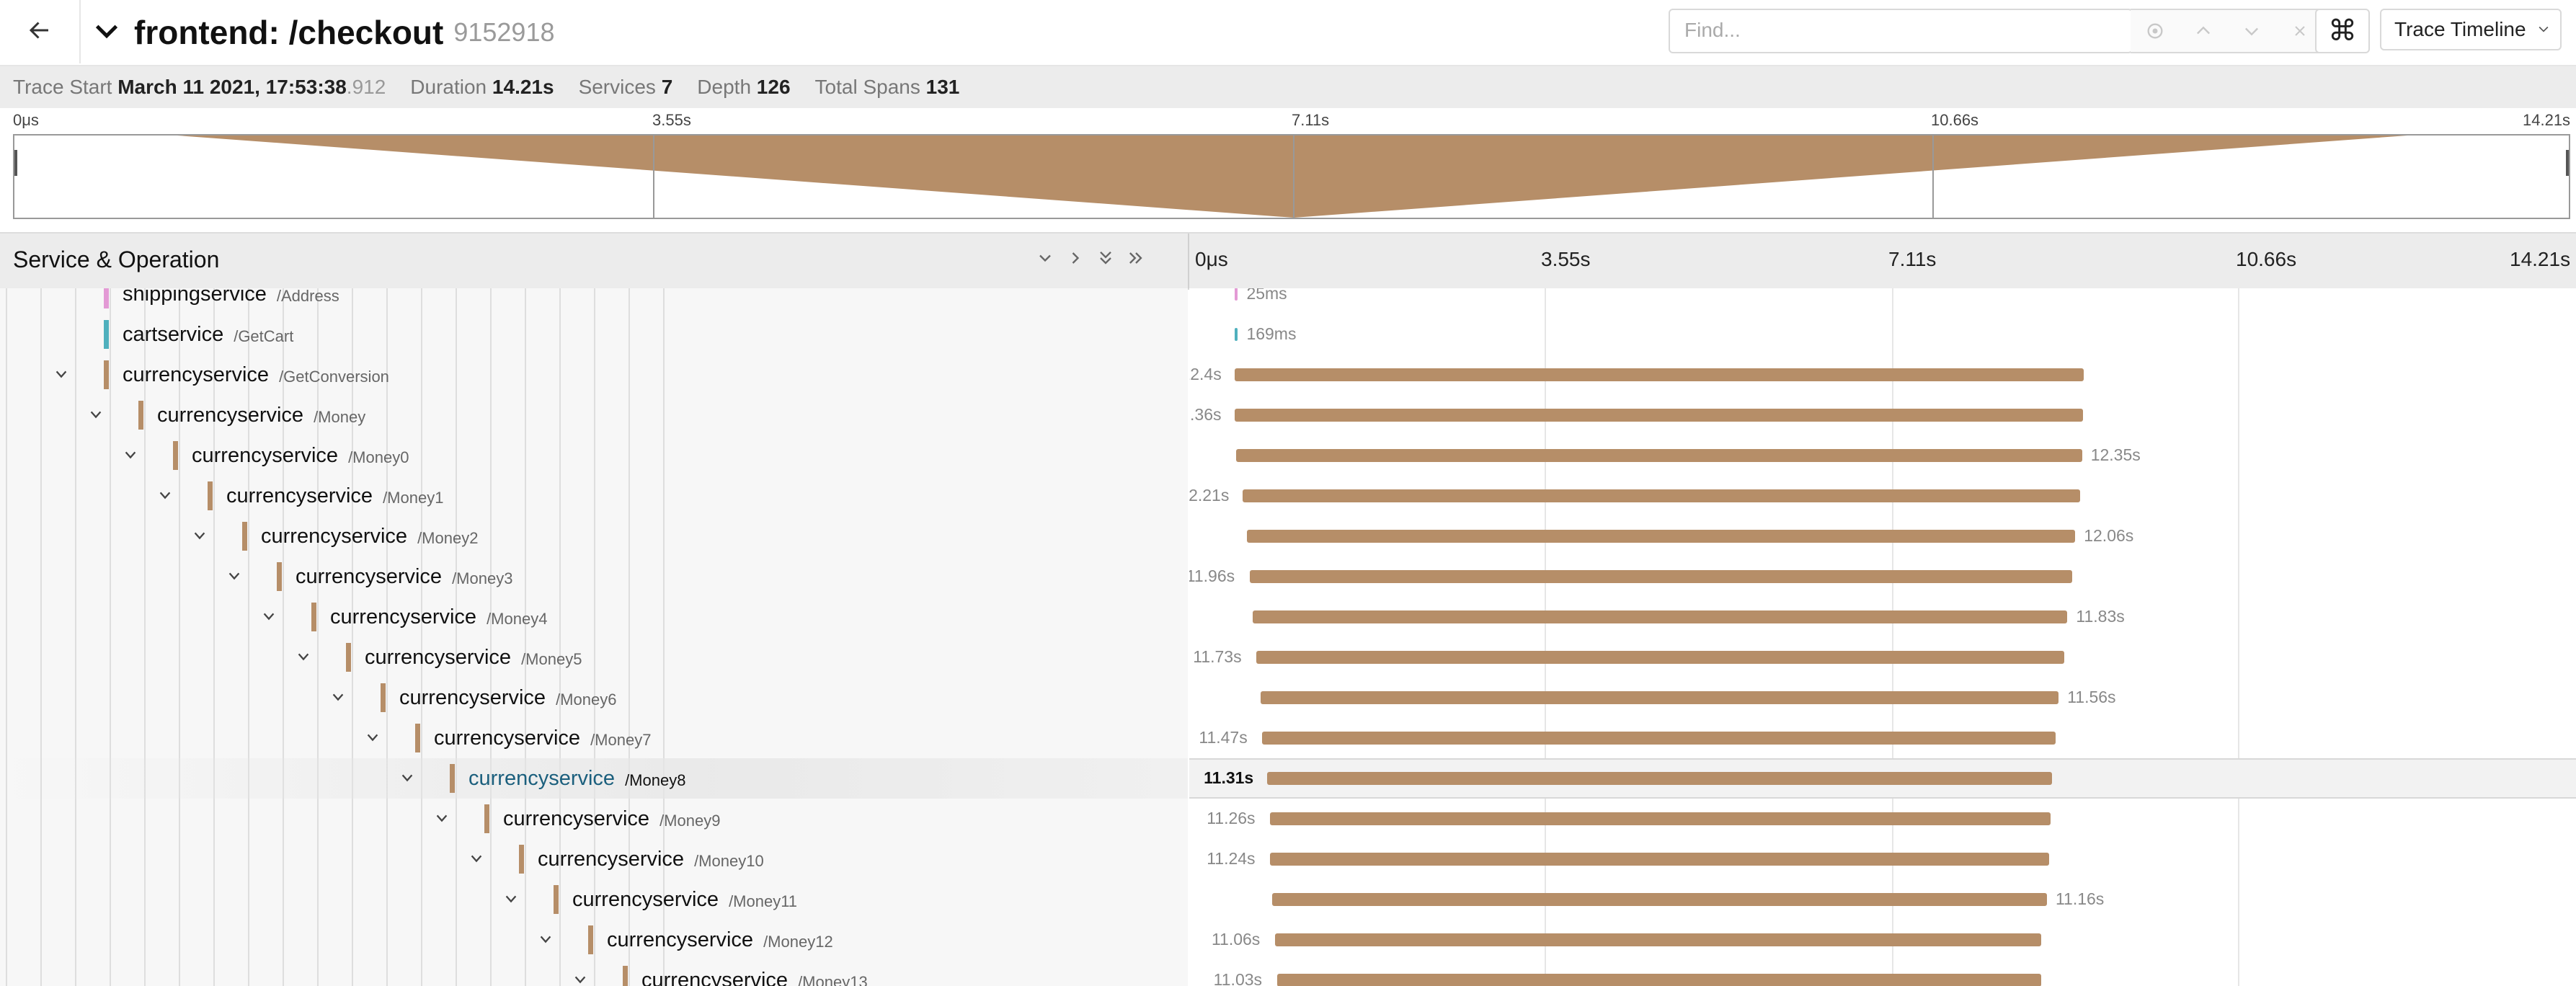 The height and width of the screenshot is (986, 2576). Describe the element at coordinates (667, 87) in the screenshot. I see `services-value: 7` at that location.